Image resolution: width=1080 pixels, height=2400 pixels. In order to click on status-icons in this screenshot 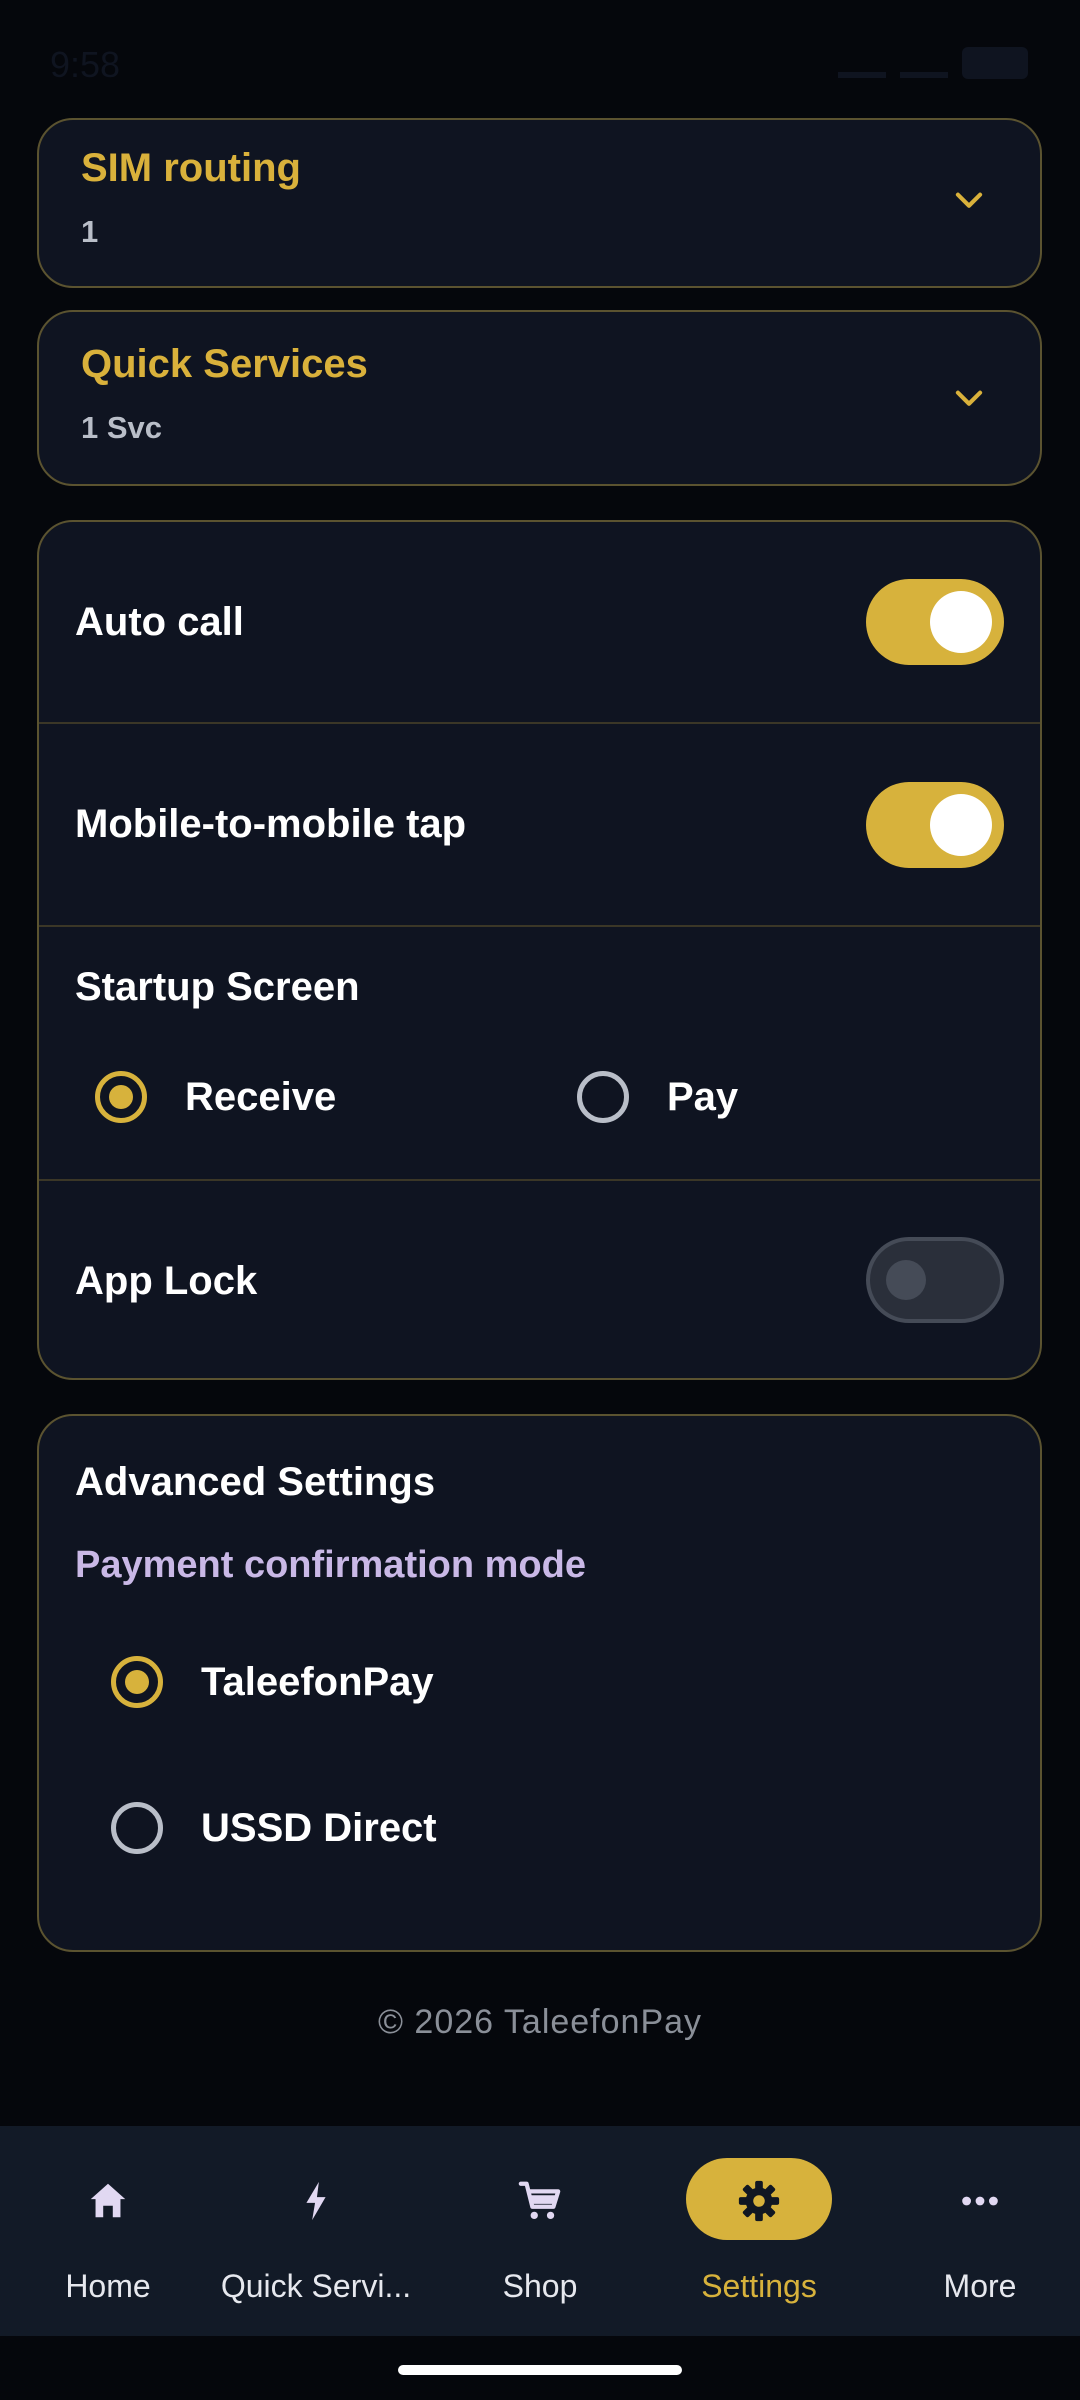, I will do `click(933, 63)`.